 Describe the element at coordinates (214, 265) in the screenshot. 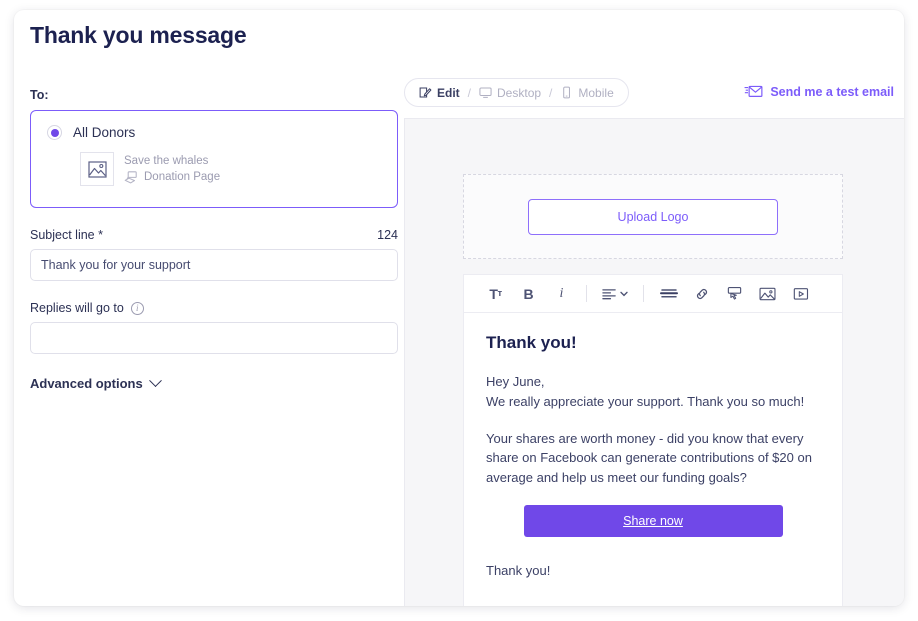

I see `subject-line-input` at that location.